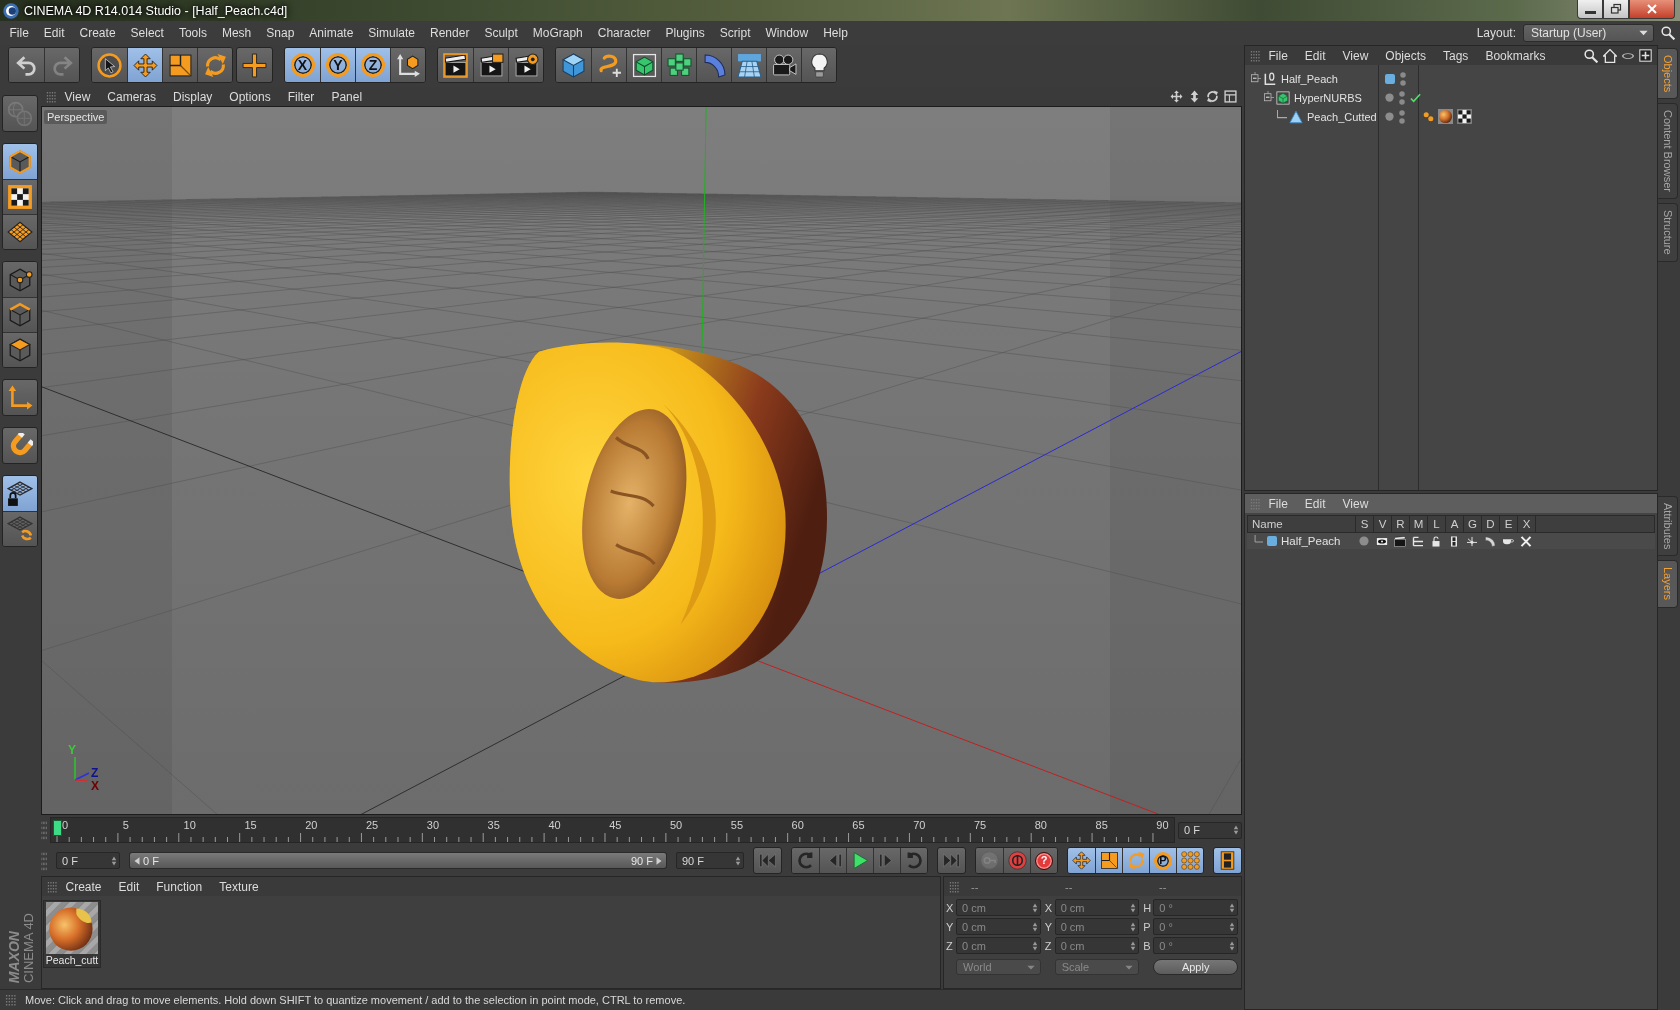 Image resolution: width=1680 pixels, height=1010 pixels. I want to click on side-tab: Content Browser, so click(1668, 151).